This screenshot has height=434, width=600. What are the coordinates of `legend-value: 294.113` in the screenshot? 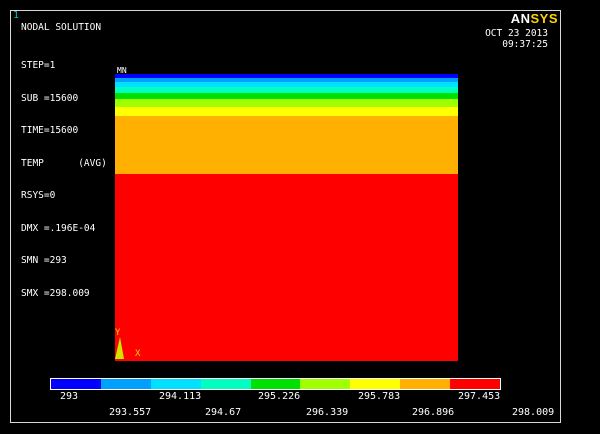 It's located at (180, 396).